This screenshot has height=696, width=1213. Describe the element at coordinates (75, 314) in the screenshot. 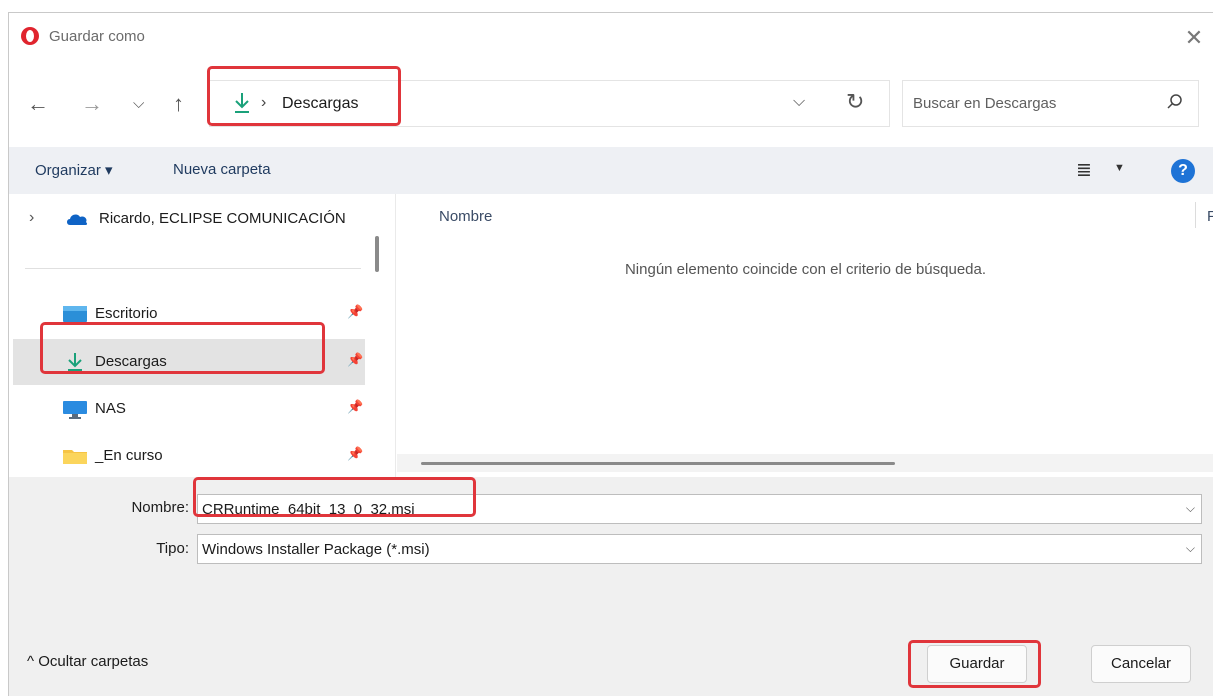

I see `desktop-icon` at that location.